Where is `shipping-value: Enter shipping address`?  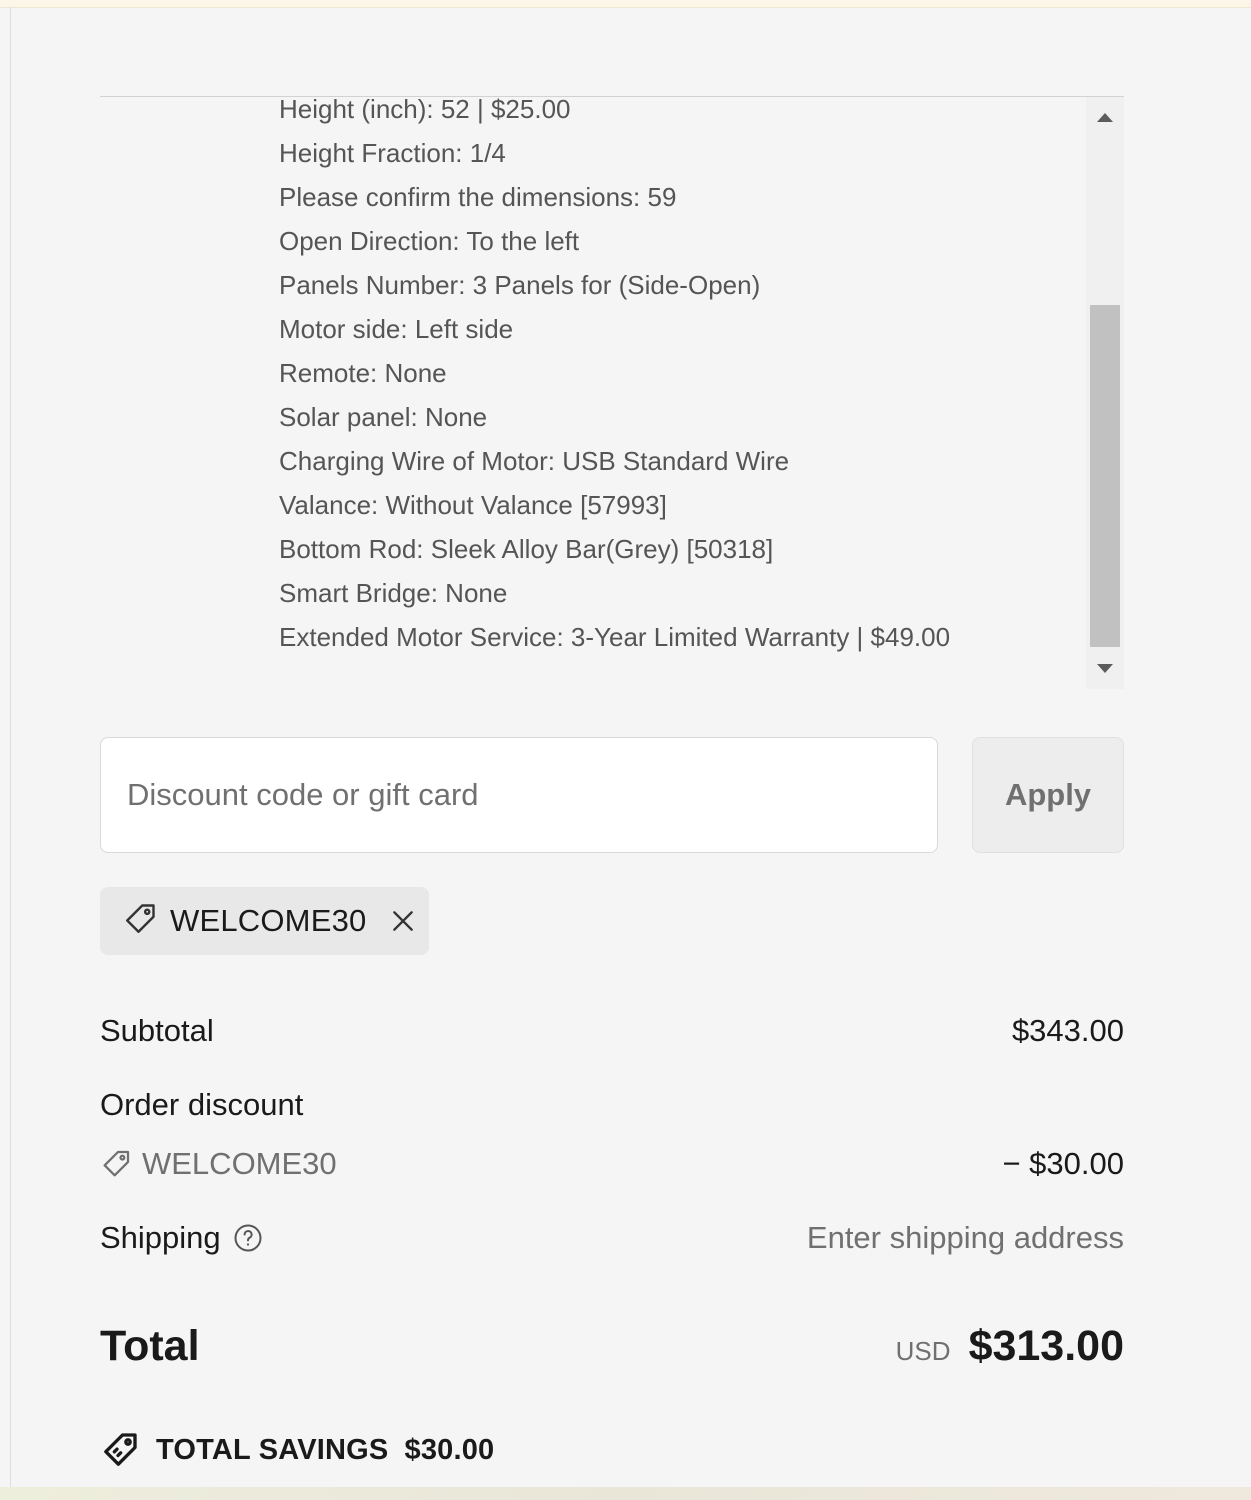 shipping-value: Enter shipping address is located at coordinates (965, 1237).